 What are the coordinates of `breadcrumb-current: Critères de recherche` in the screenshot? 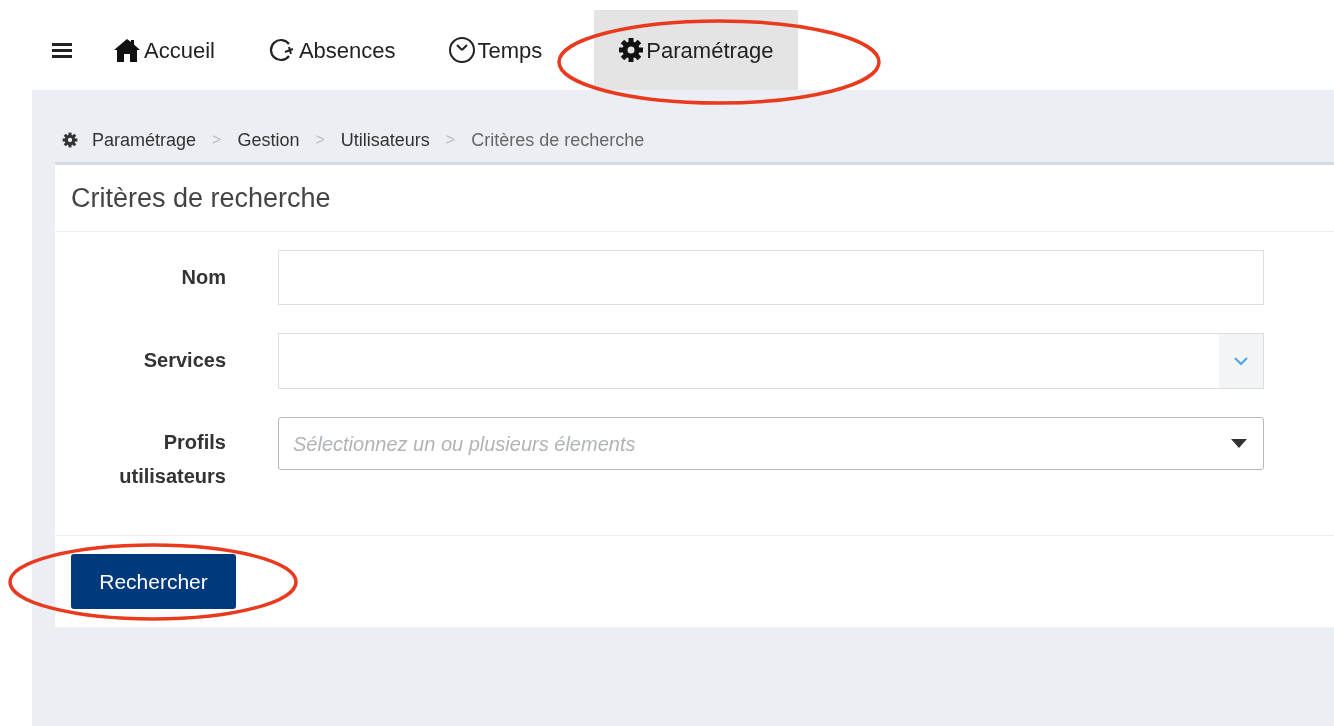 It's located at (558, 140).